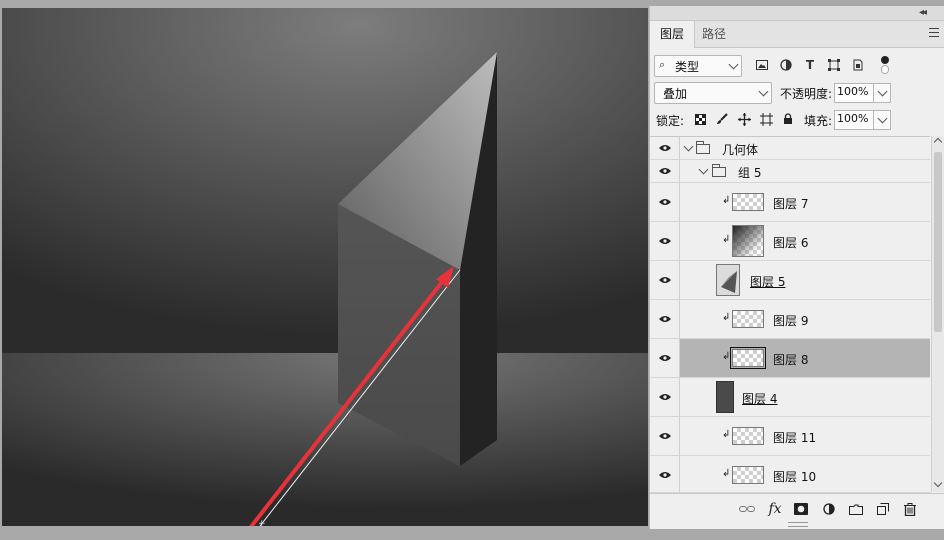 This screenshot has width=944, height=540. Describe the element at coordinates (713, 93) in the screenshot. I see `blend-mode-select: 叠加` at that location.